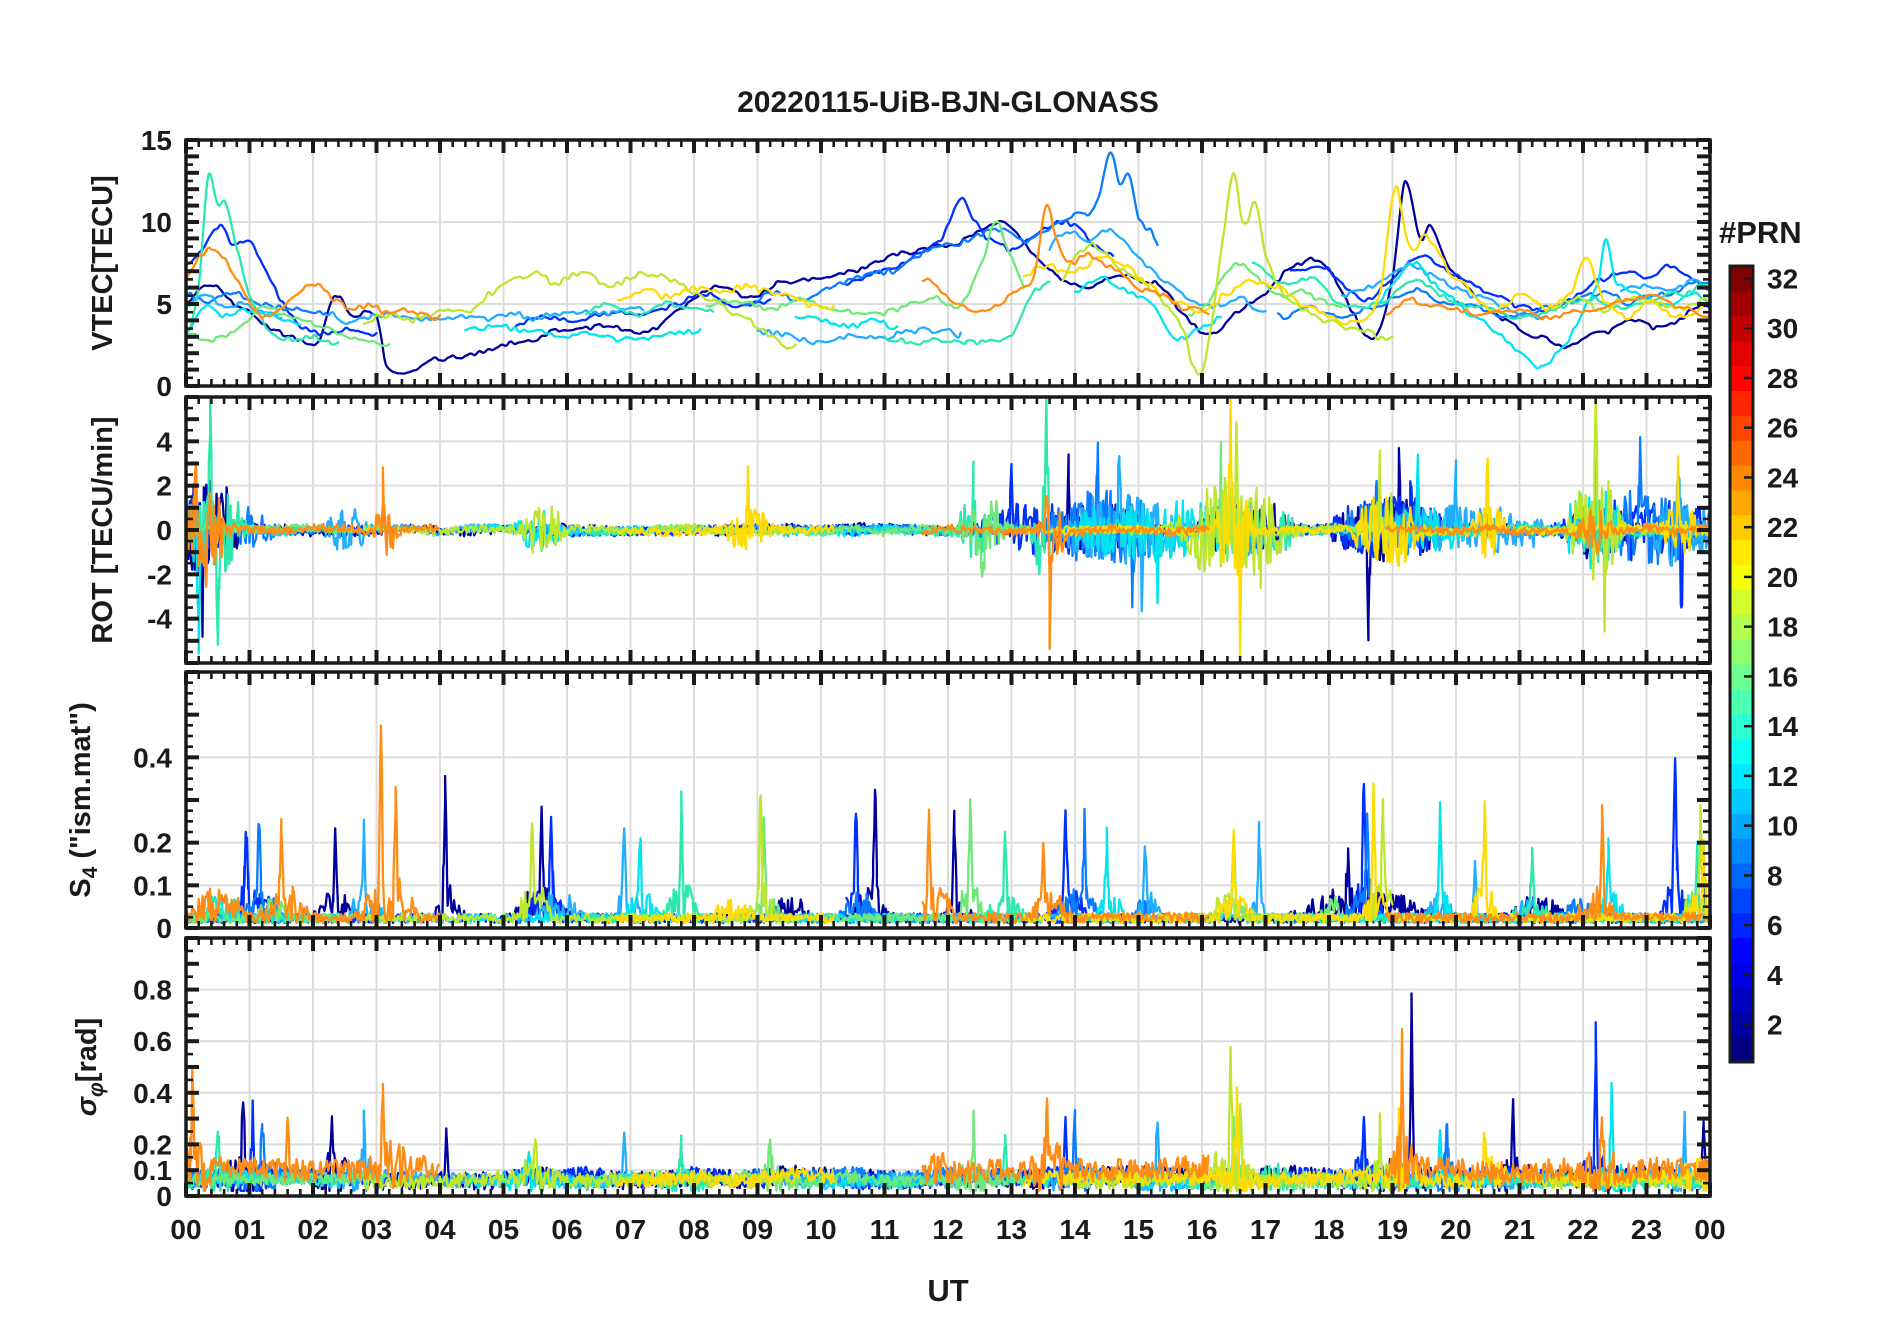  What do you see at coordinates (1782, 278) in the screenshot?
I see `colorbar-tick-label: 32` at bounding box center [1782, 278].